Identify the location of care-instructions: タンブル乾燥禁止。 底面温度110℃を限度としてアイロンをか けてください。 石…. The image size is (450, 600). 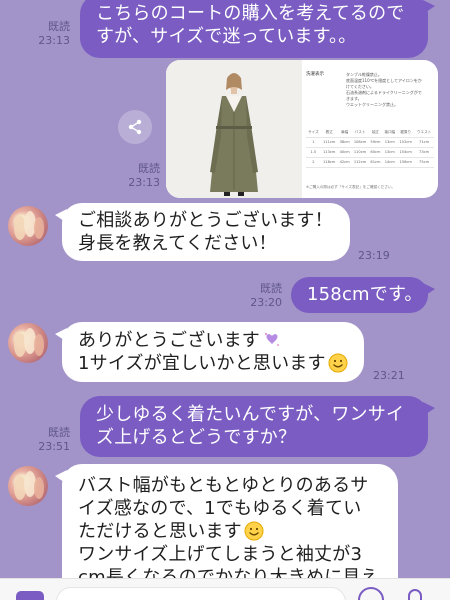
(390, 90).